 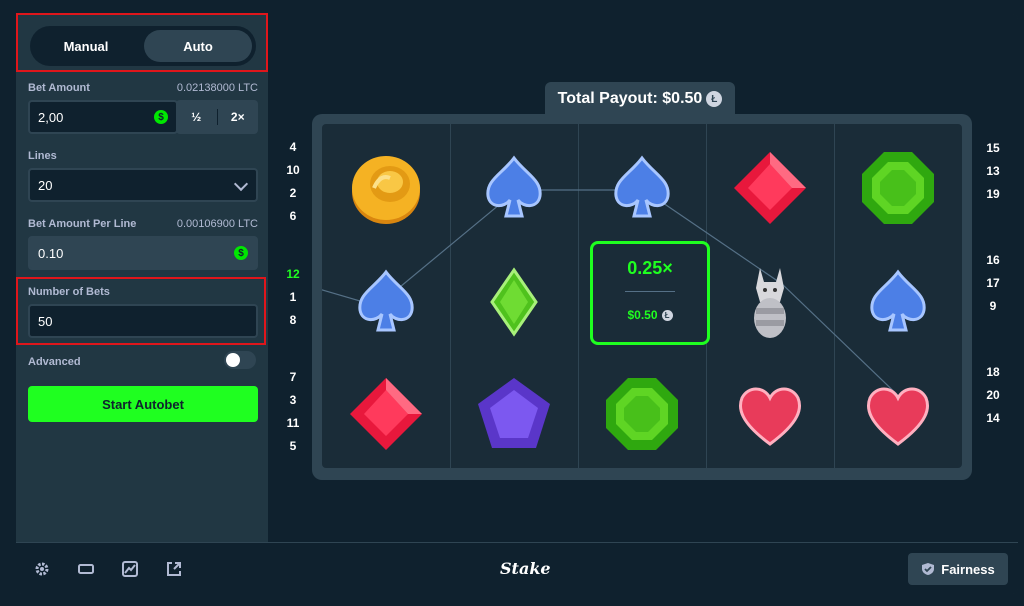 I want to click on winning-cell: 0.25× $0.50 Ł, so click(x=650, y=293).